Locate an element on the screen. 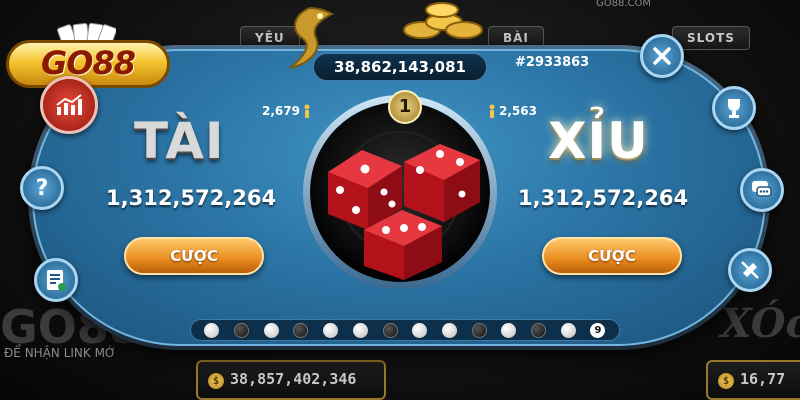 The height and width of the screenshot is (400, 800). tai-bet-button: CƯỢC is located at coordinates (194, 256).